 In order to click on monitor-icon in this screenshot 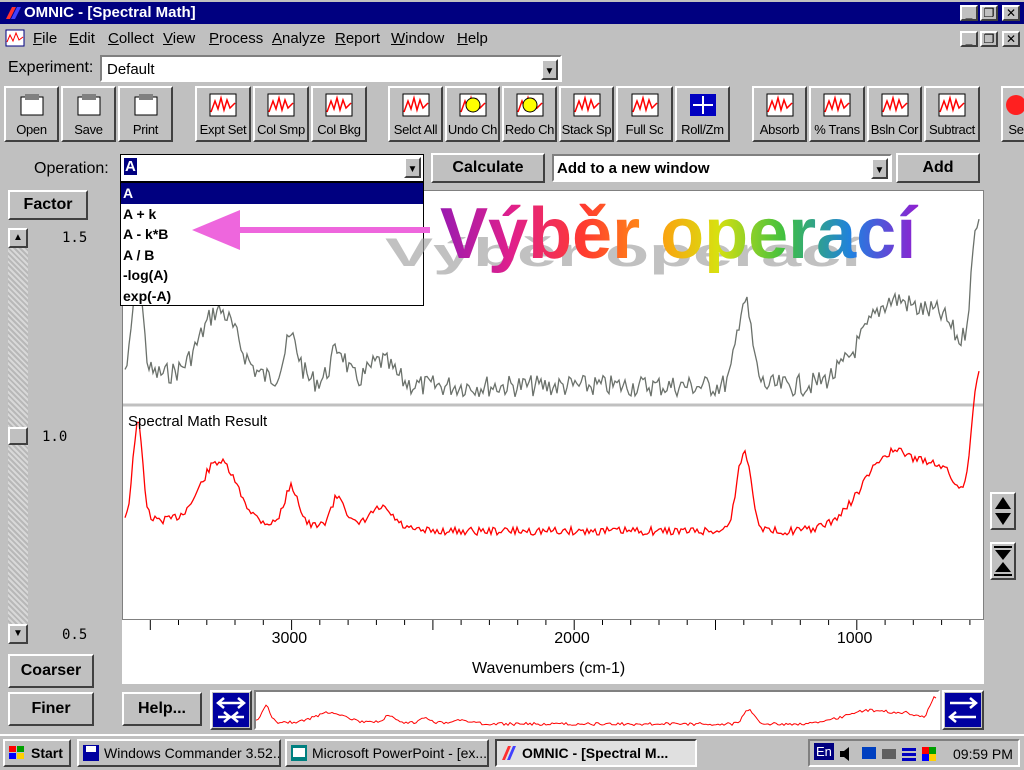, I will do `click(869, 753)`.